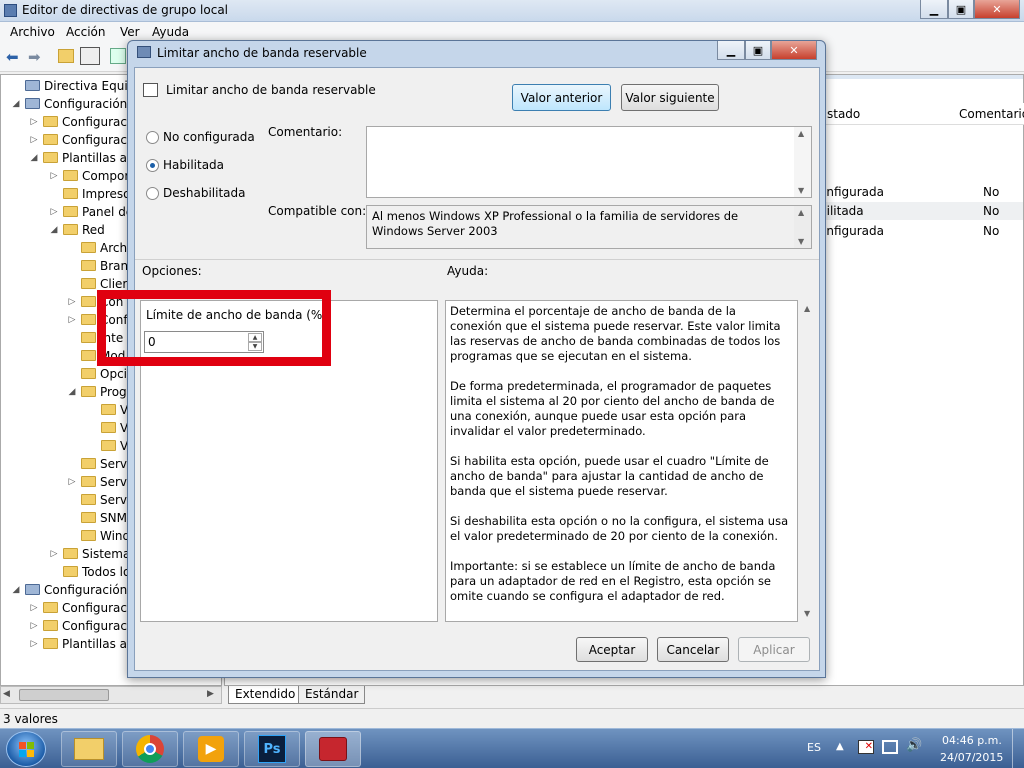 The height and width of the screenshot is (768, 1024). What do you see at coordinates (83, 158) in the screenshot?
I see `tree-node: ◢ Plantillas ad` at bounding box center [83, 158].